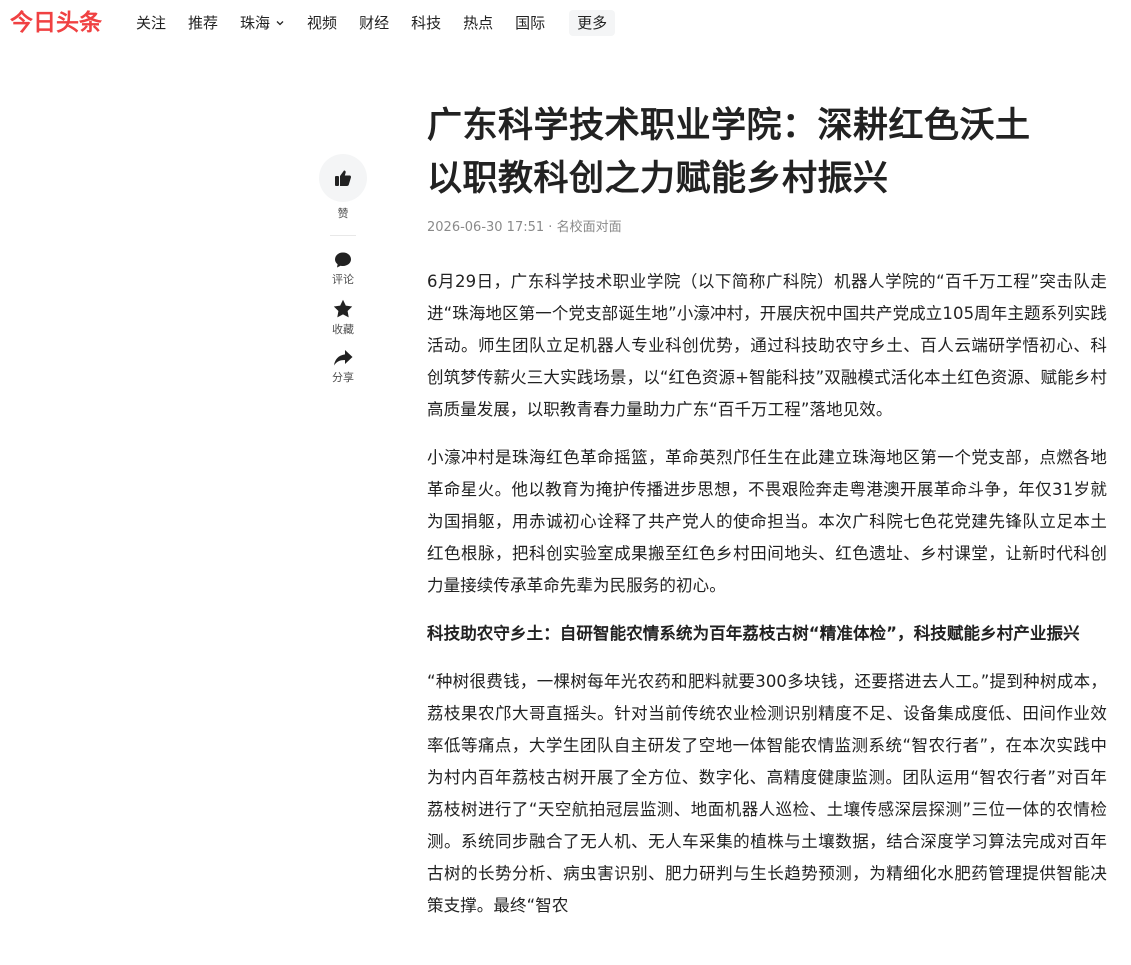 The image size is (1131, 965). I want to click on nav-item-follow: 关注, so click(151, 23).